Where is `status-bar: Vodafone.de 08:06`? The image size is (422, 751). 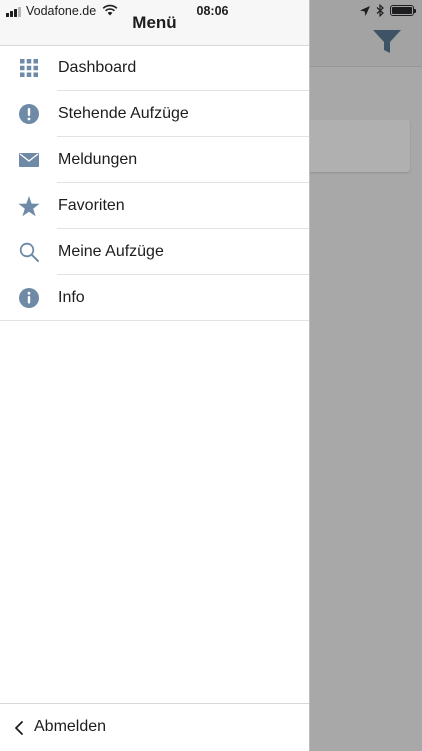
status-bar: Vodafone.de 08:06 is located at coordinates (211, 11).